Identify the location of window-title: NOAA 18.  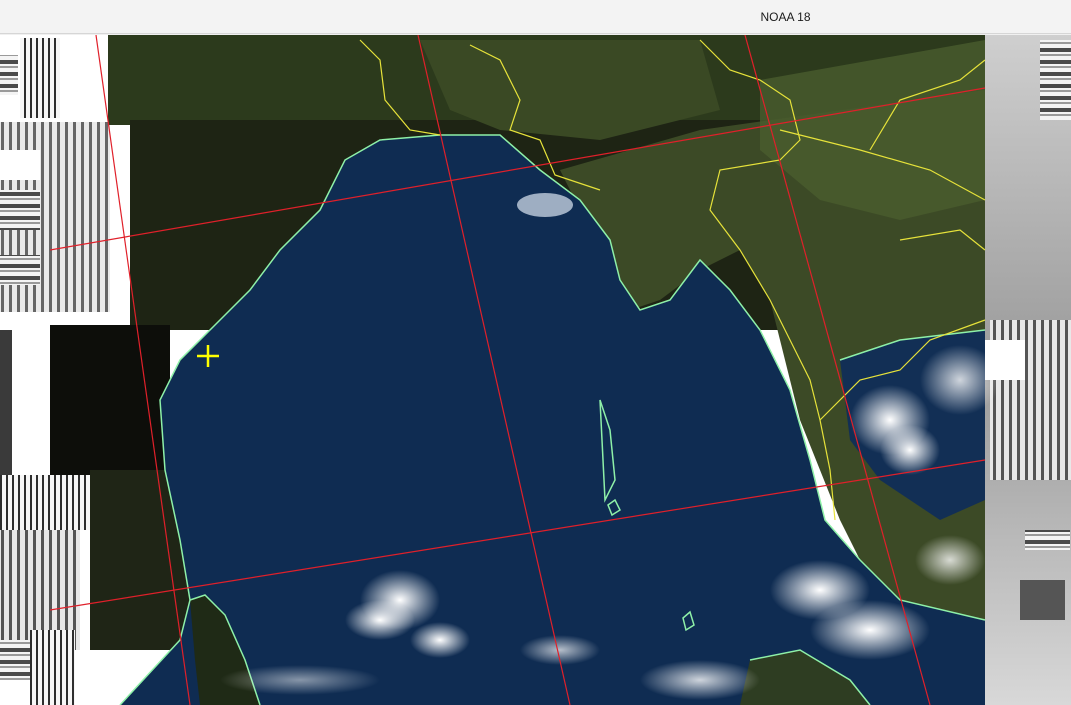
(785, 17).